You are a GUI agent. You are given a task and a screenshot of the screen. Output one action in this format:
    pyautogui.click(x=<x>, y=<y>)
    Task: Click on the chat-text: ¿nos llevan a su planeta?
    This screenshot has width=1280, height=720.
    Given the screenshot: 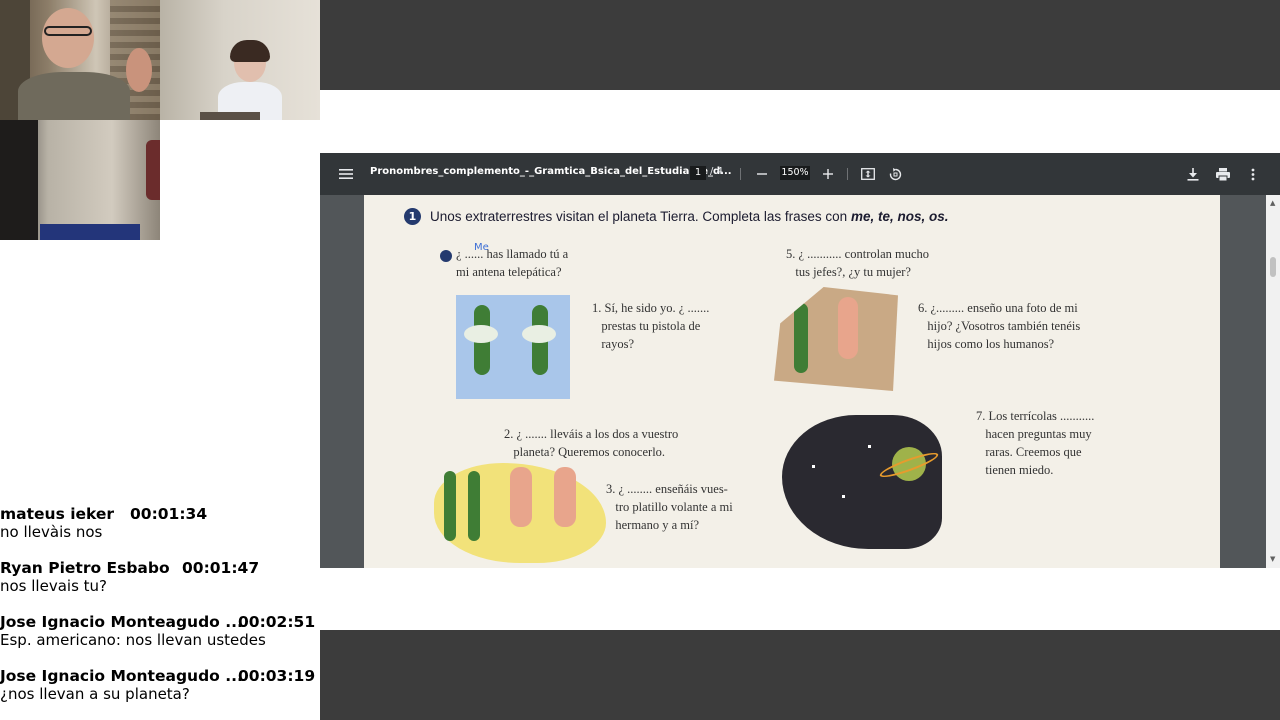 What is the action you would take?
    pyautogui.click(x=95, y=694)
    